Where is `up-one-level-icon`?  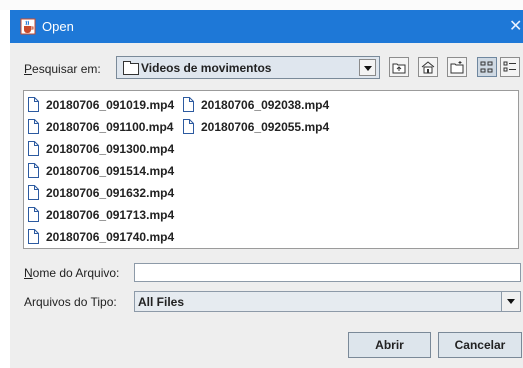 up-one-level-icon is located at coordinates (399, 68).